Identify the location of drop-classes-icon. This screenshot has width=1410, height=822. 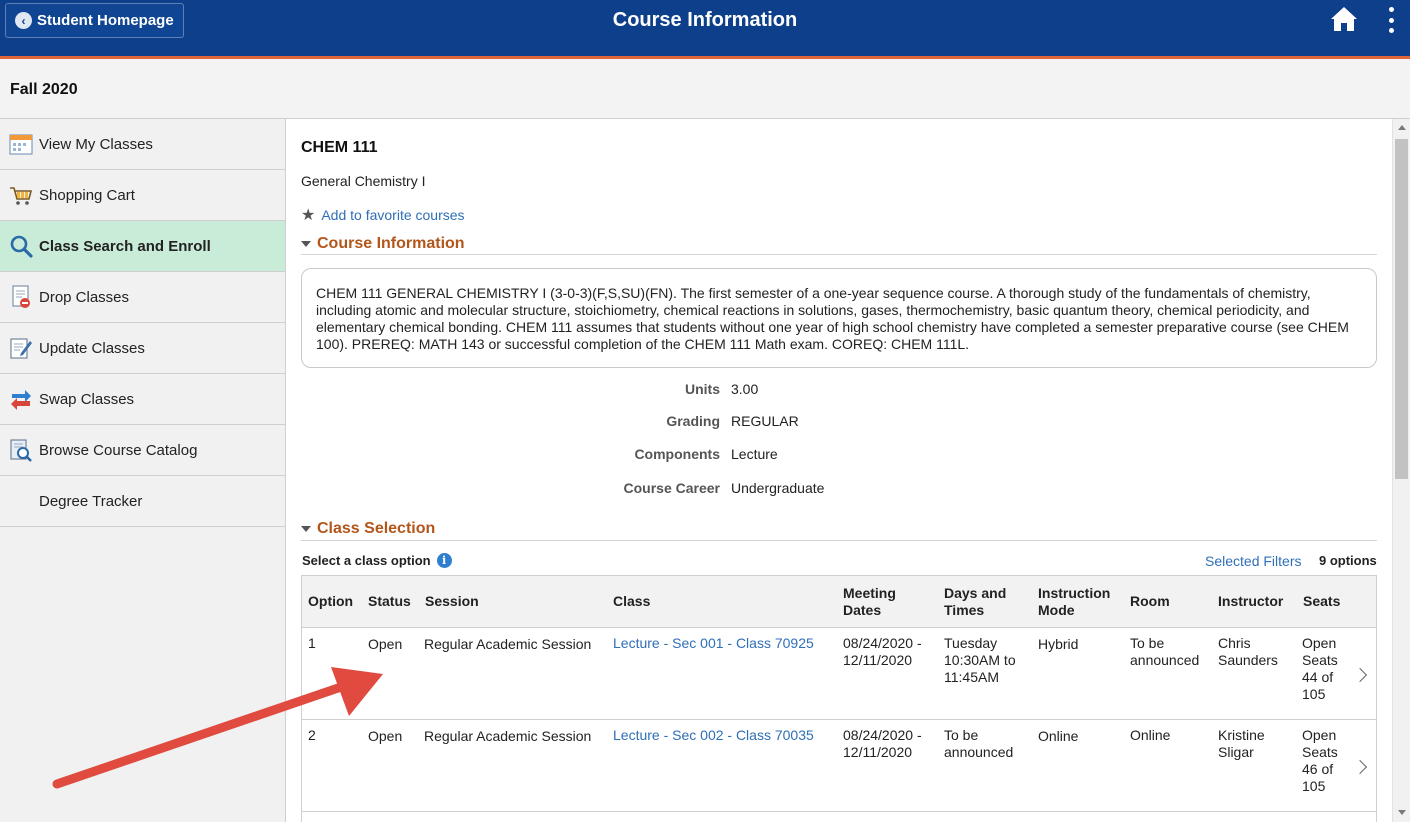
(19, 297).